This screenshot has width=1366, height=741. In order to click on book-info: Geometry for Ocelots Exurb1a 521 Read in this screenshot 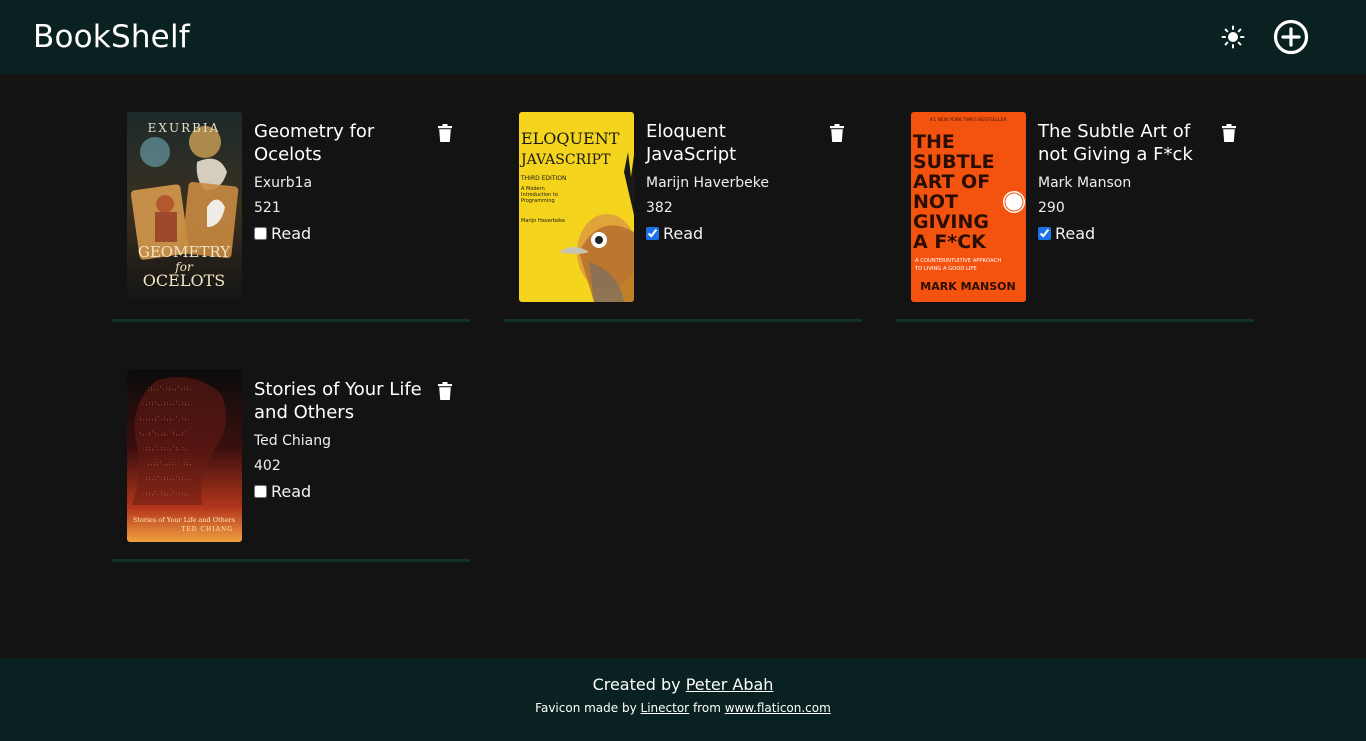, I will do `click(341, 181)`.